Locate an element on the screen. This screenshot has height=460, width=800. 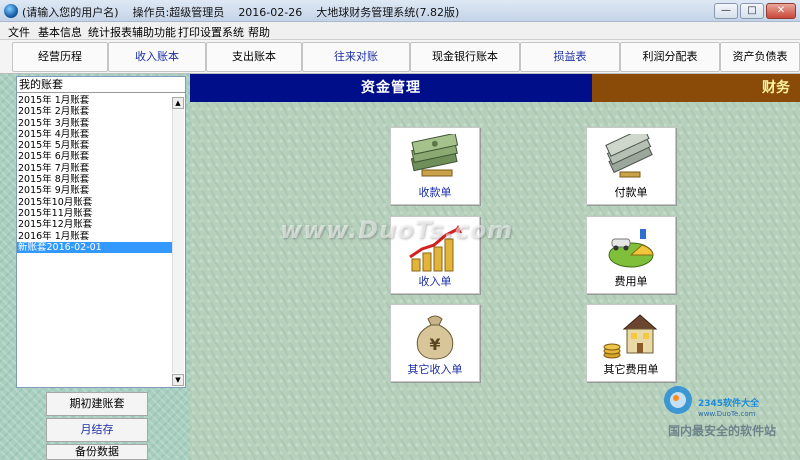
money-bag-icon: ¥ is located at coordinates (435, 337).